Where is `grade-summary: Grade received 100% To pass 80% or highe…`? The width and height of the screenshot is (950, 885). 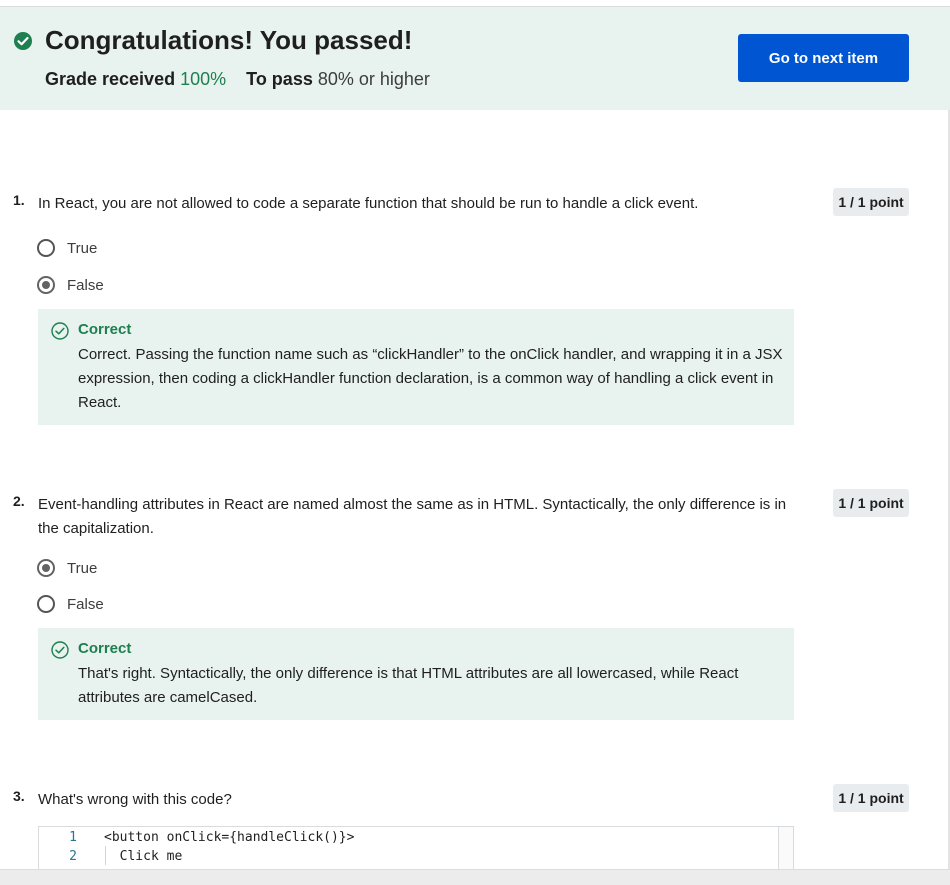
grade-summary: Grade received 100% To pass 80% or highe… is located at coordinates (237, 79).